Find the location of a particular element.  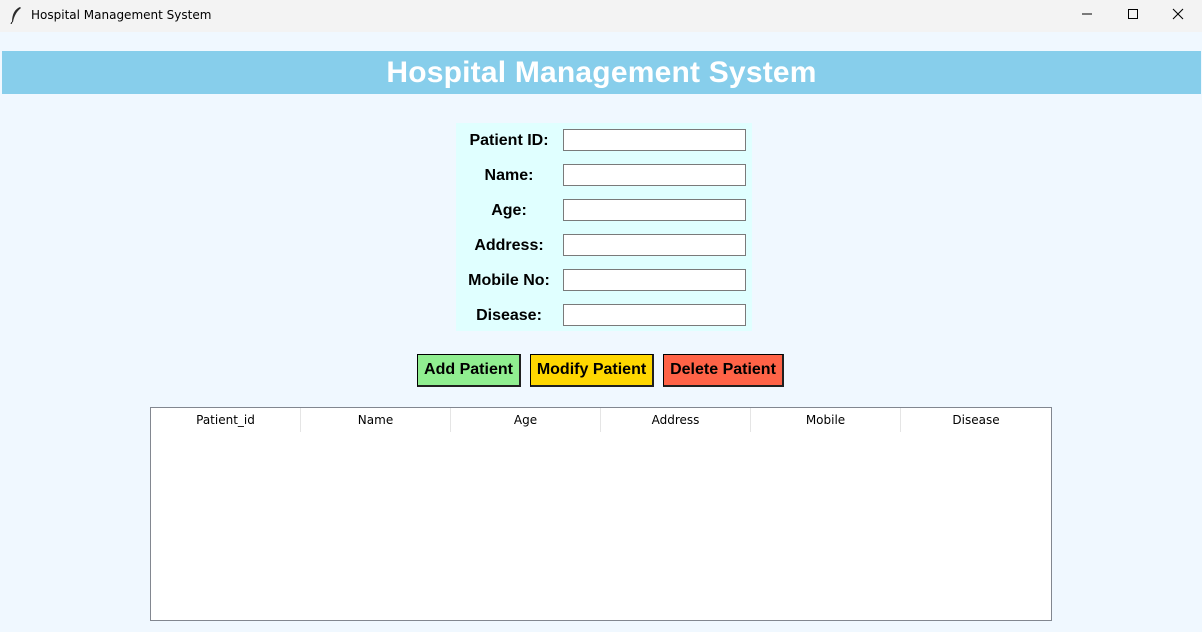

disease-label: Disease: is located at coordinates (509, 315).